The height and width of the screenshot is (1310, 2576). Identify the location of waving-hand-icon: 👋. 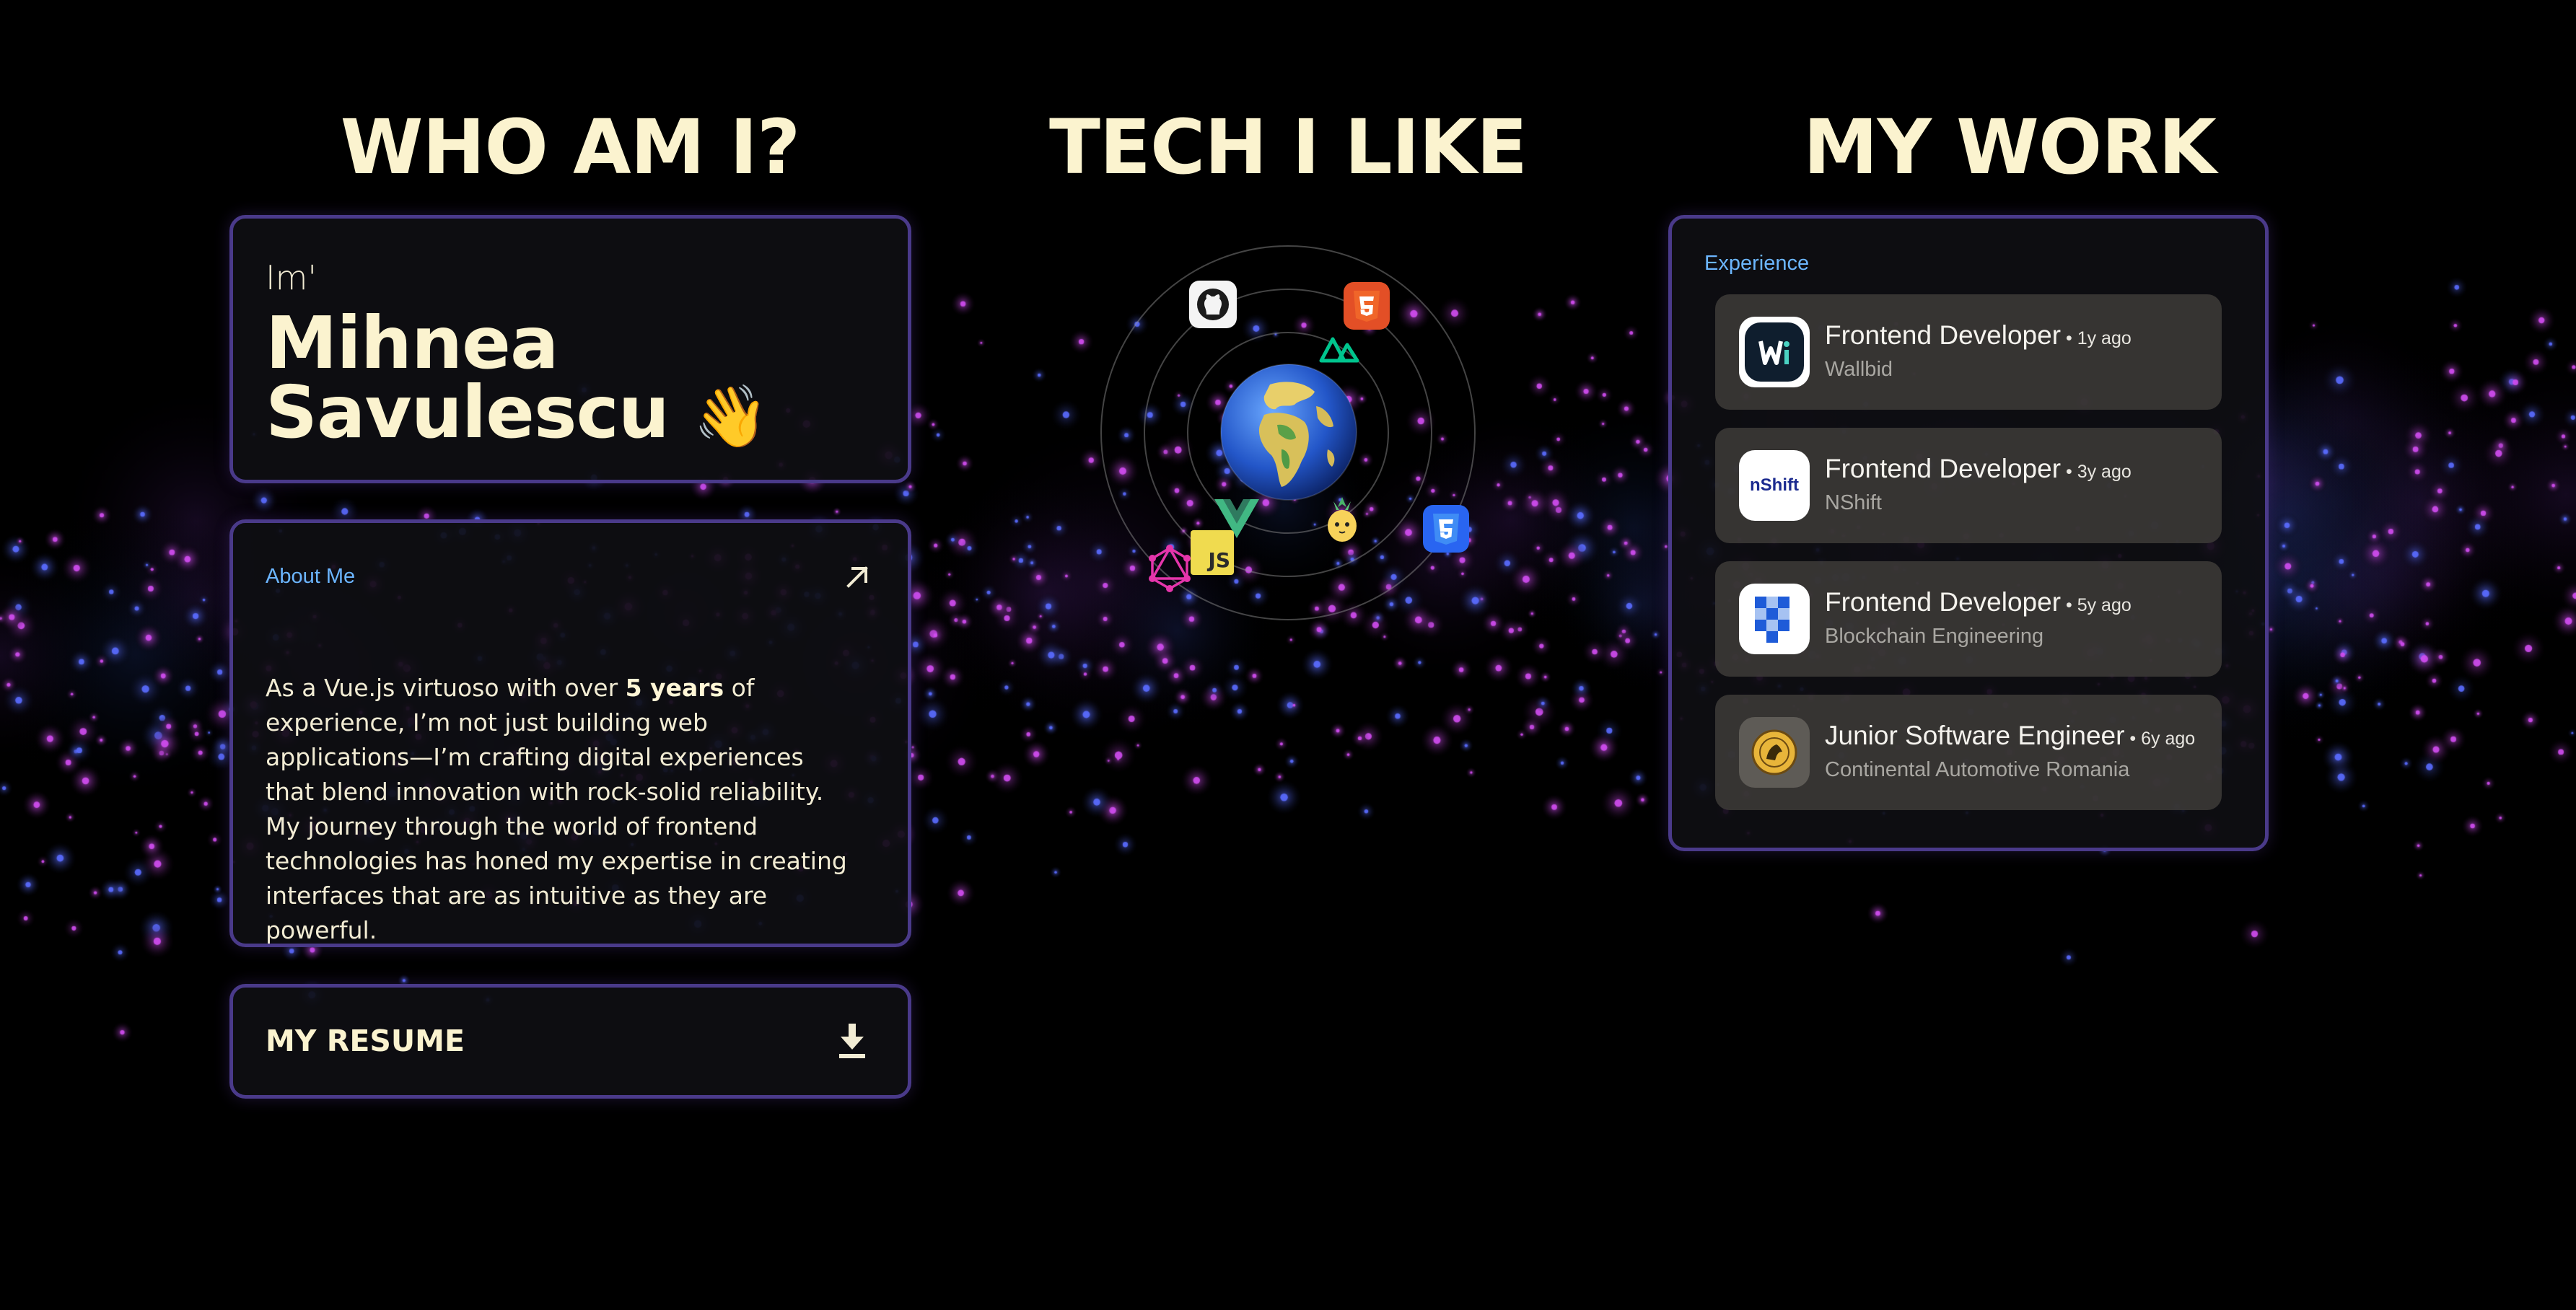
(731, 416).